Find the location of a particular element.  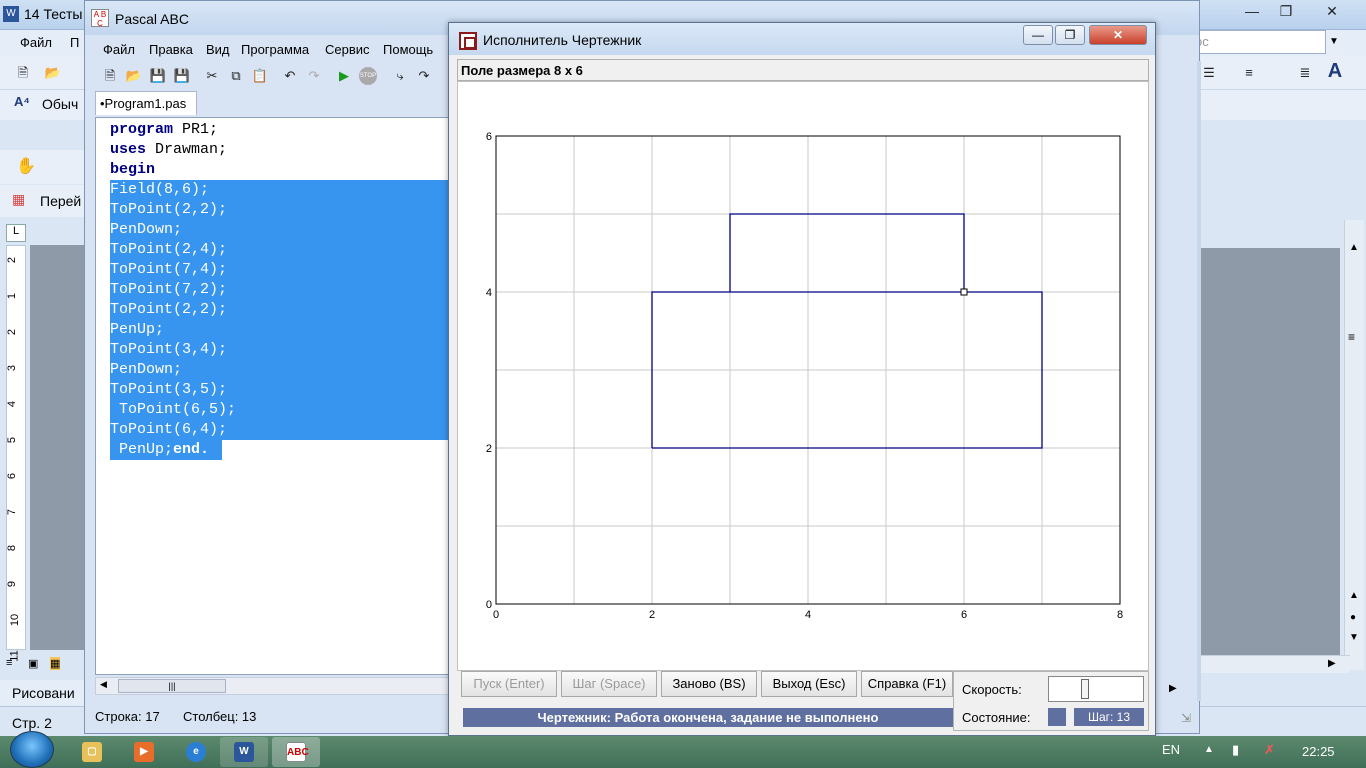

scroll-left-icon: ◀ is located at coordinates (103, 684).